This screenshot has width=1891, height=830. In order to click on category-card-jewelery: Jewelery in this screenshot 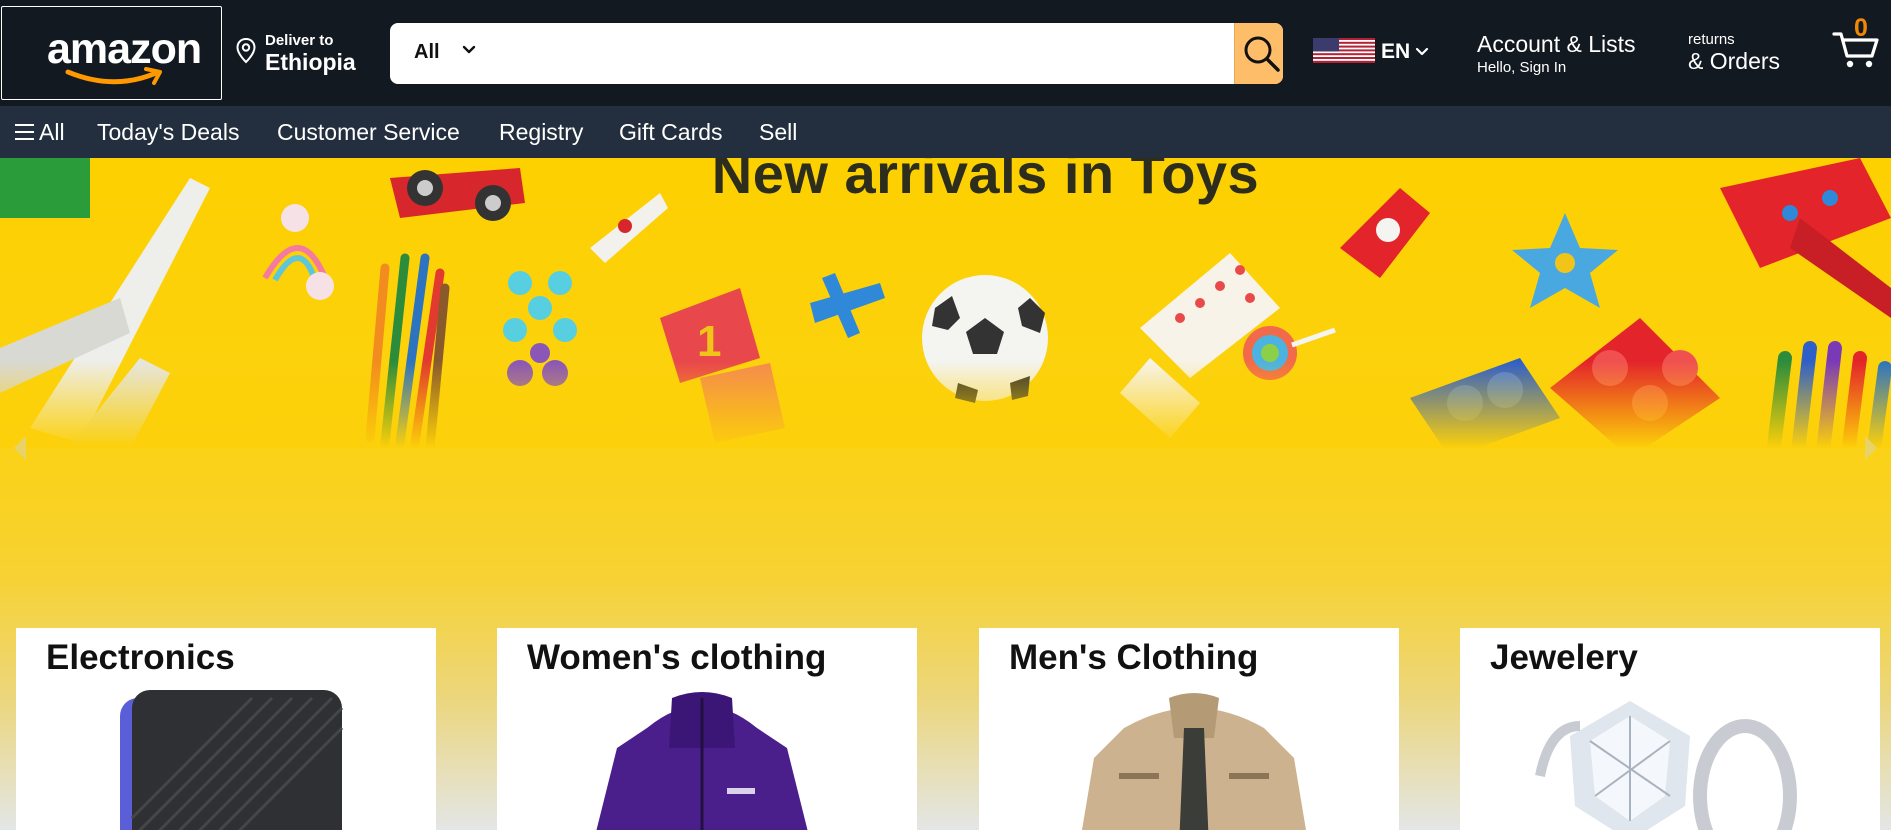, I will do `click(1670, 729)`.